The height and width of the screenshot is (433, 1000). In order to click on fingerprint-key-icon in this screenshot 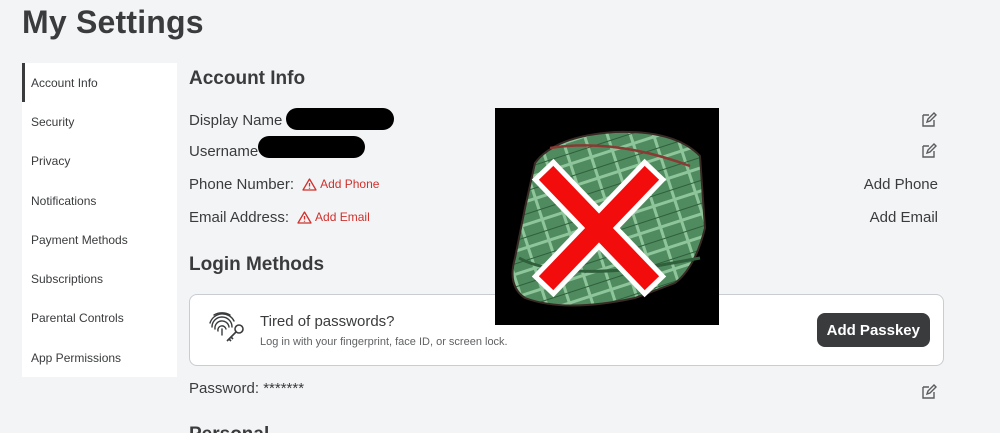, I will do `click(226, 327)`.